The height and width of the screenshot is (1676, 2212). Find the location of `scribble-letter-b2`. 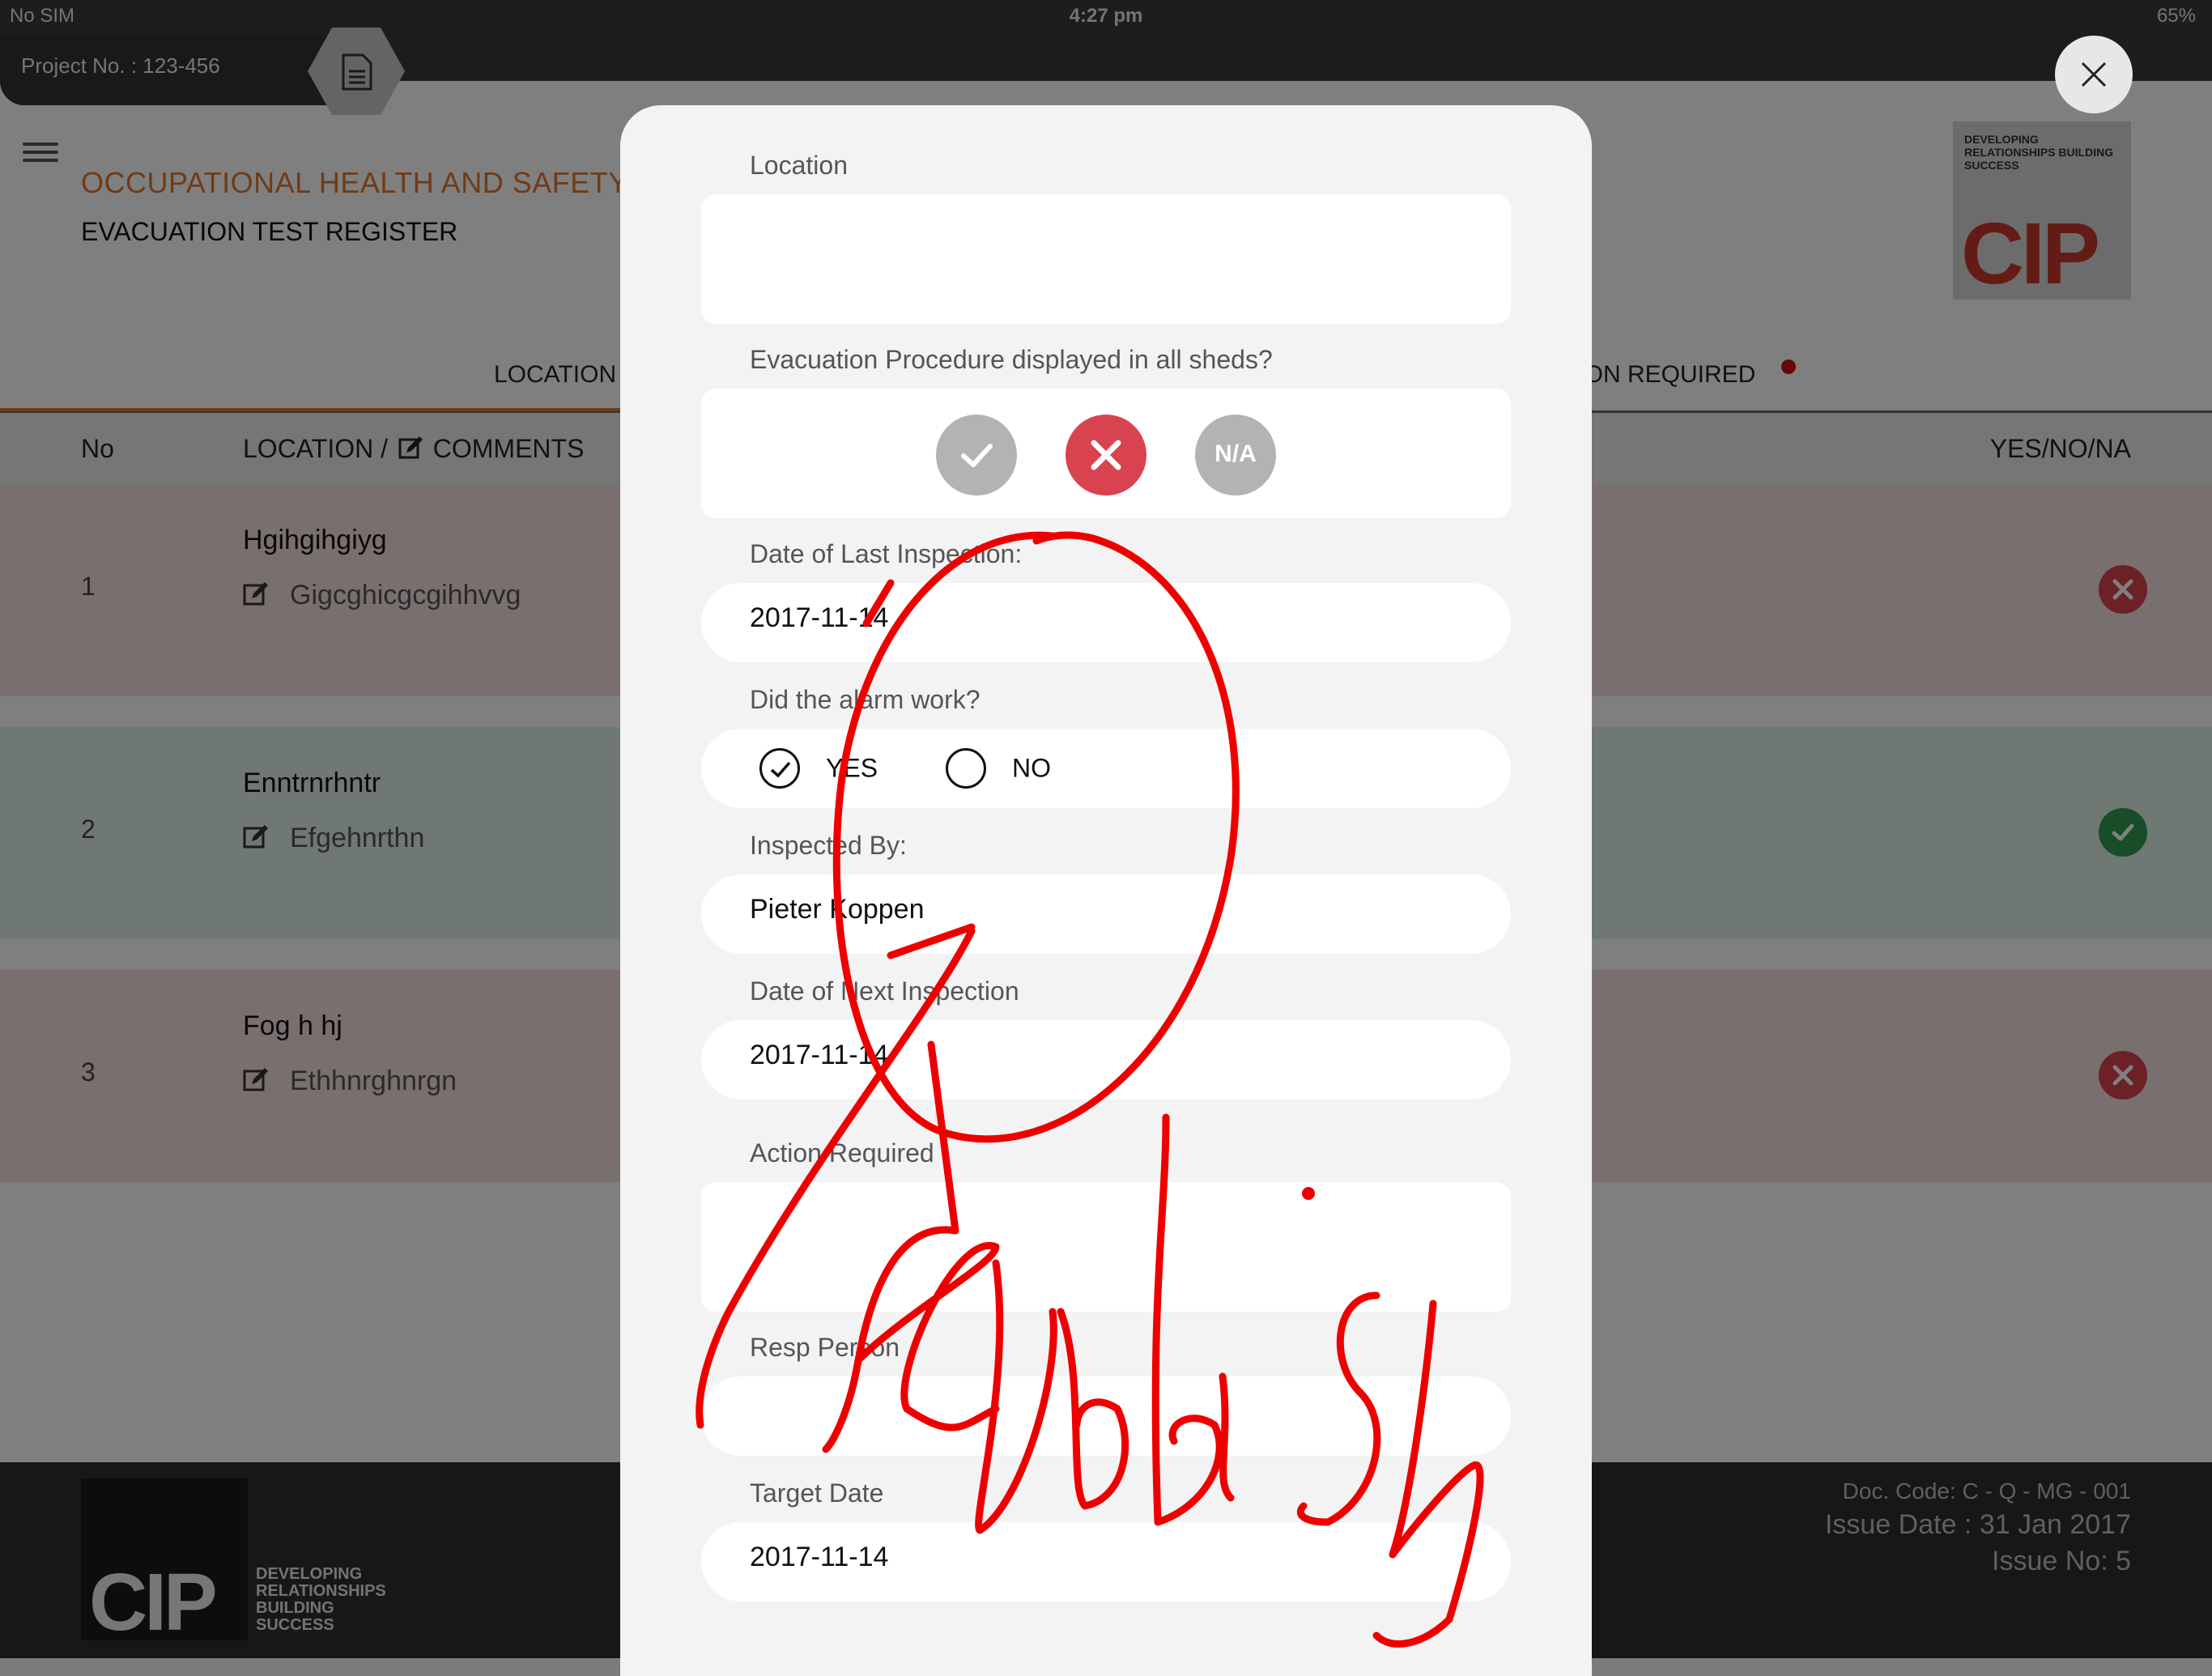

scribble-letter-b2 is located at coordinates (1187, 1319).